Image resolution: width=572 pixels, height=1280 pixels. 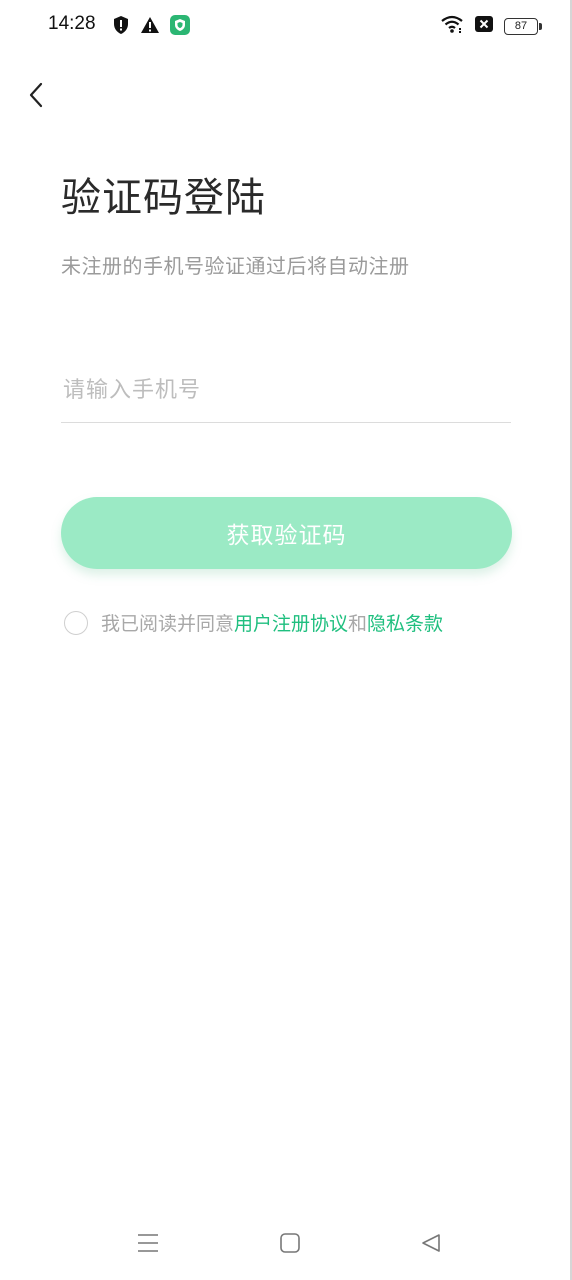 I want to click on system-back-button, so click(x=431, y=1245).